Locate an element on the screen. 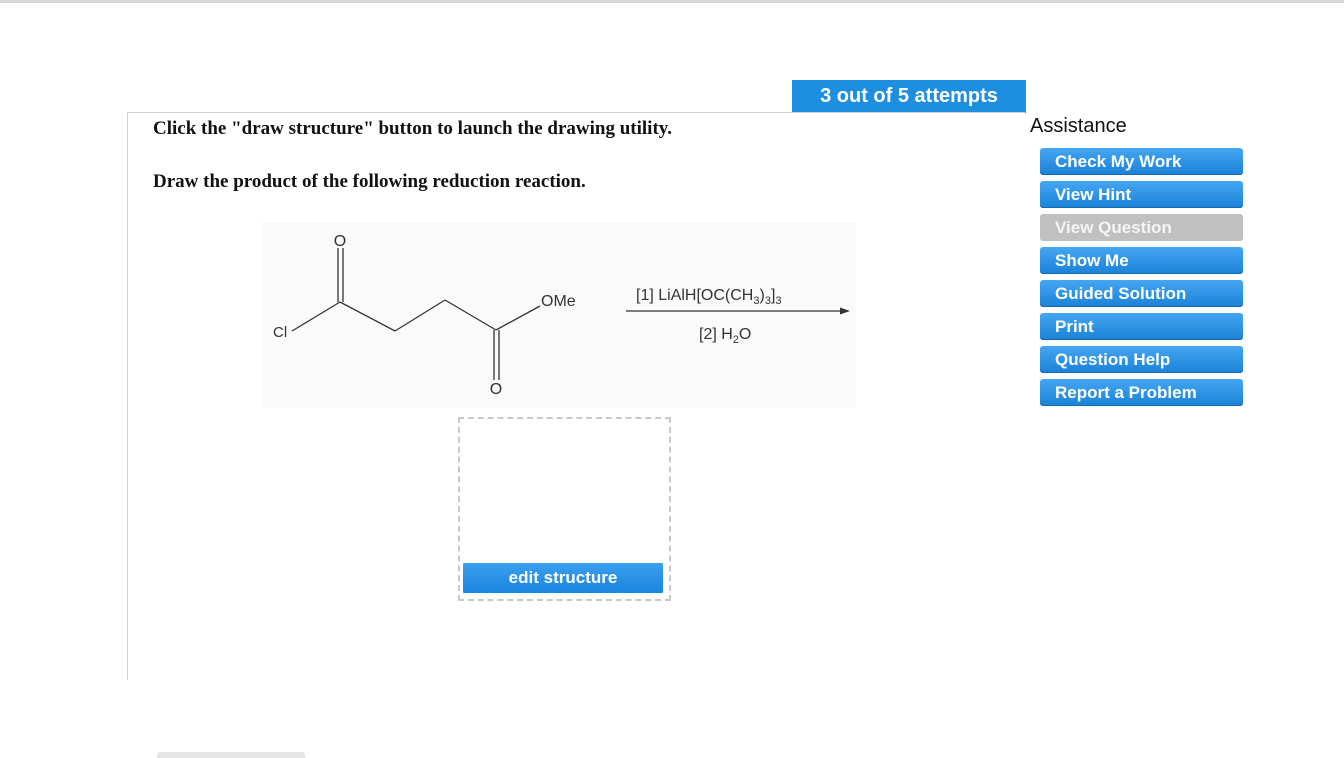 This screenshot has height=758, width=1344. guided-solution-button: Guided Solution is located at coordinates (1141, 293).